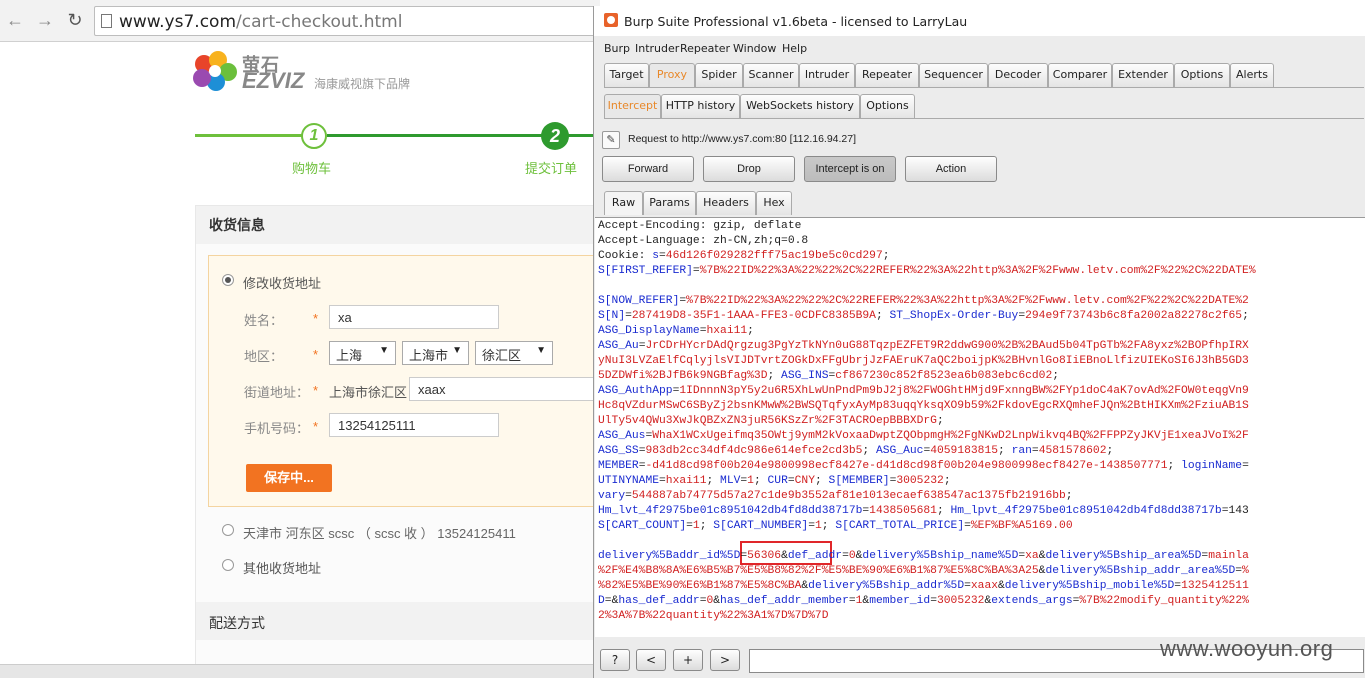 This screenshot has width=1365, height=678. I want to click on request-token: =143, so click(1235, 511).